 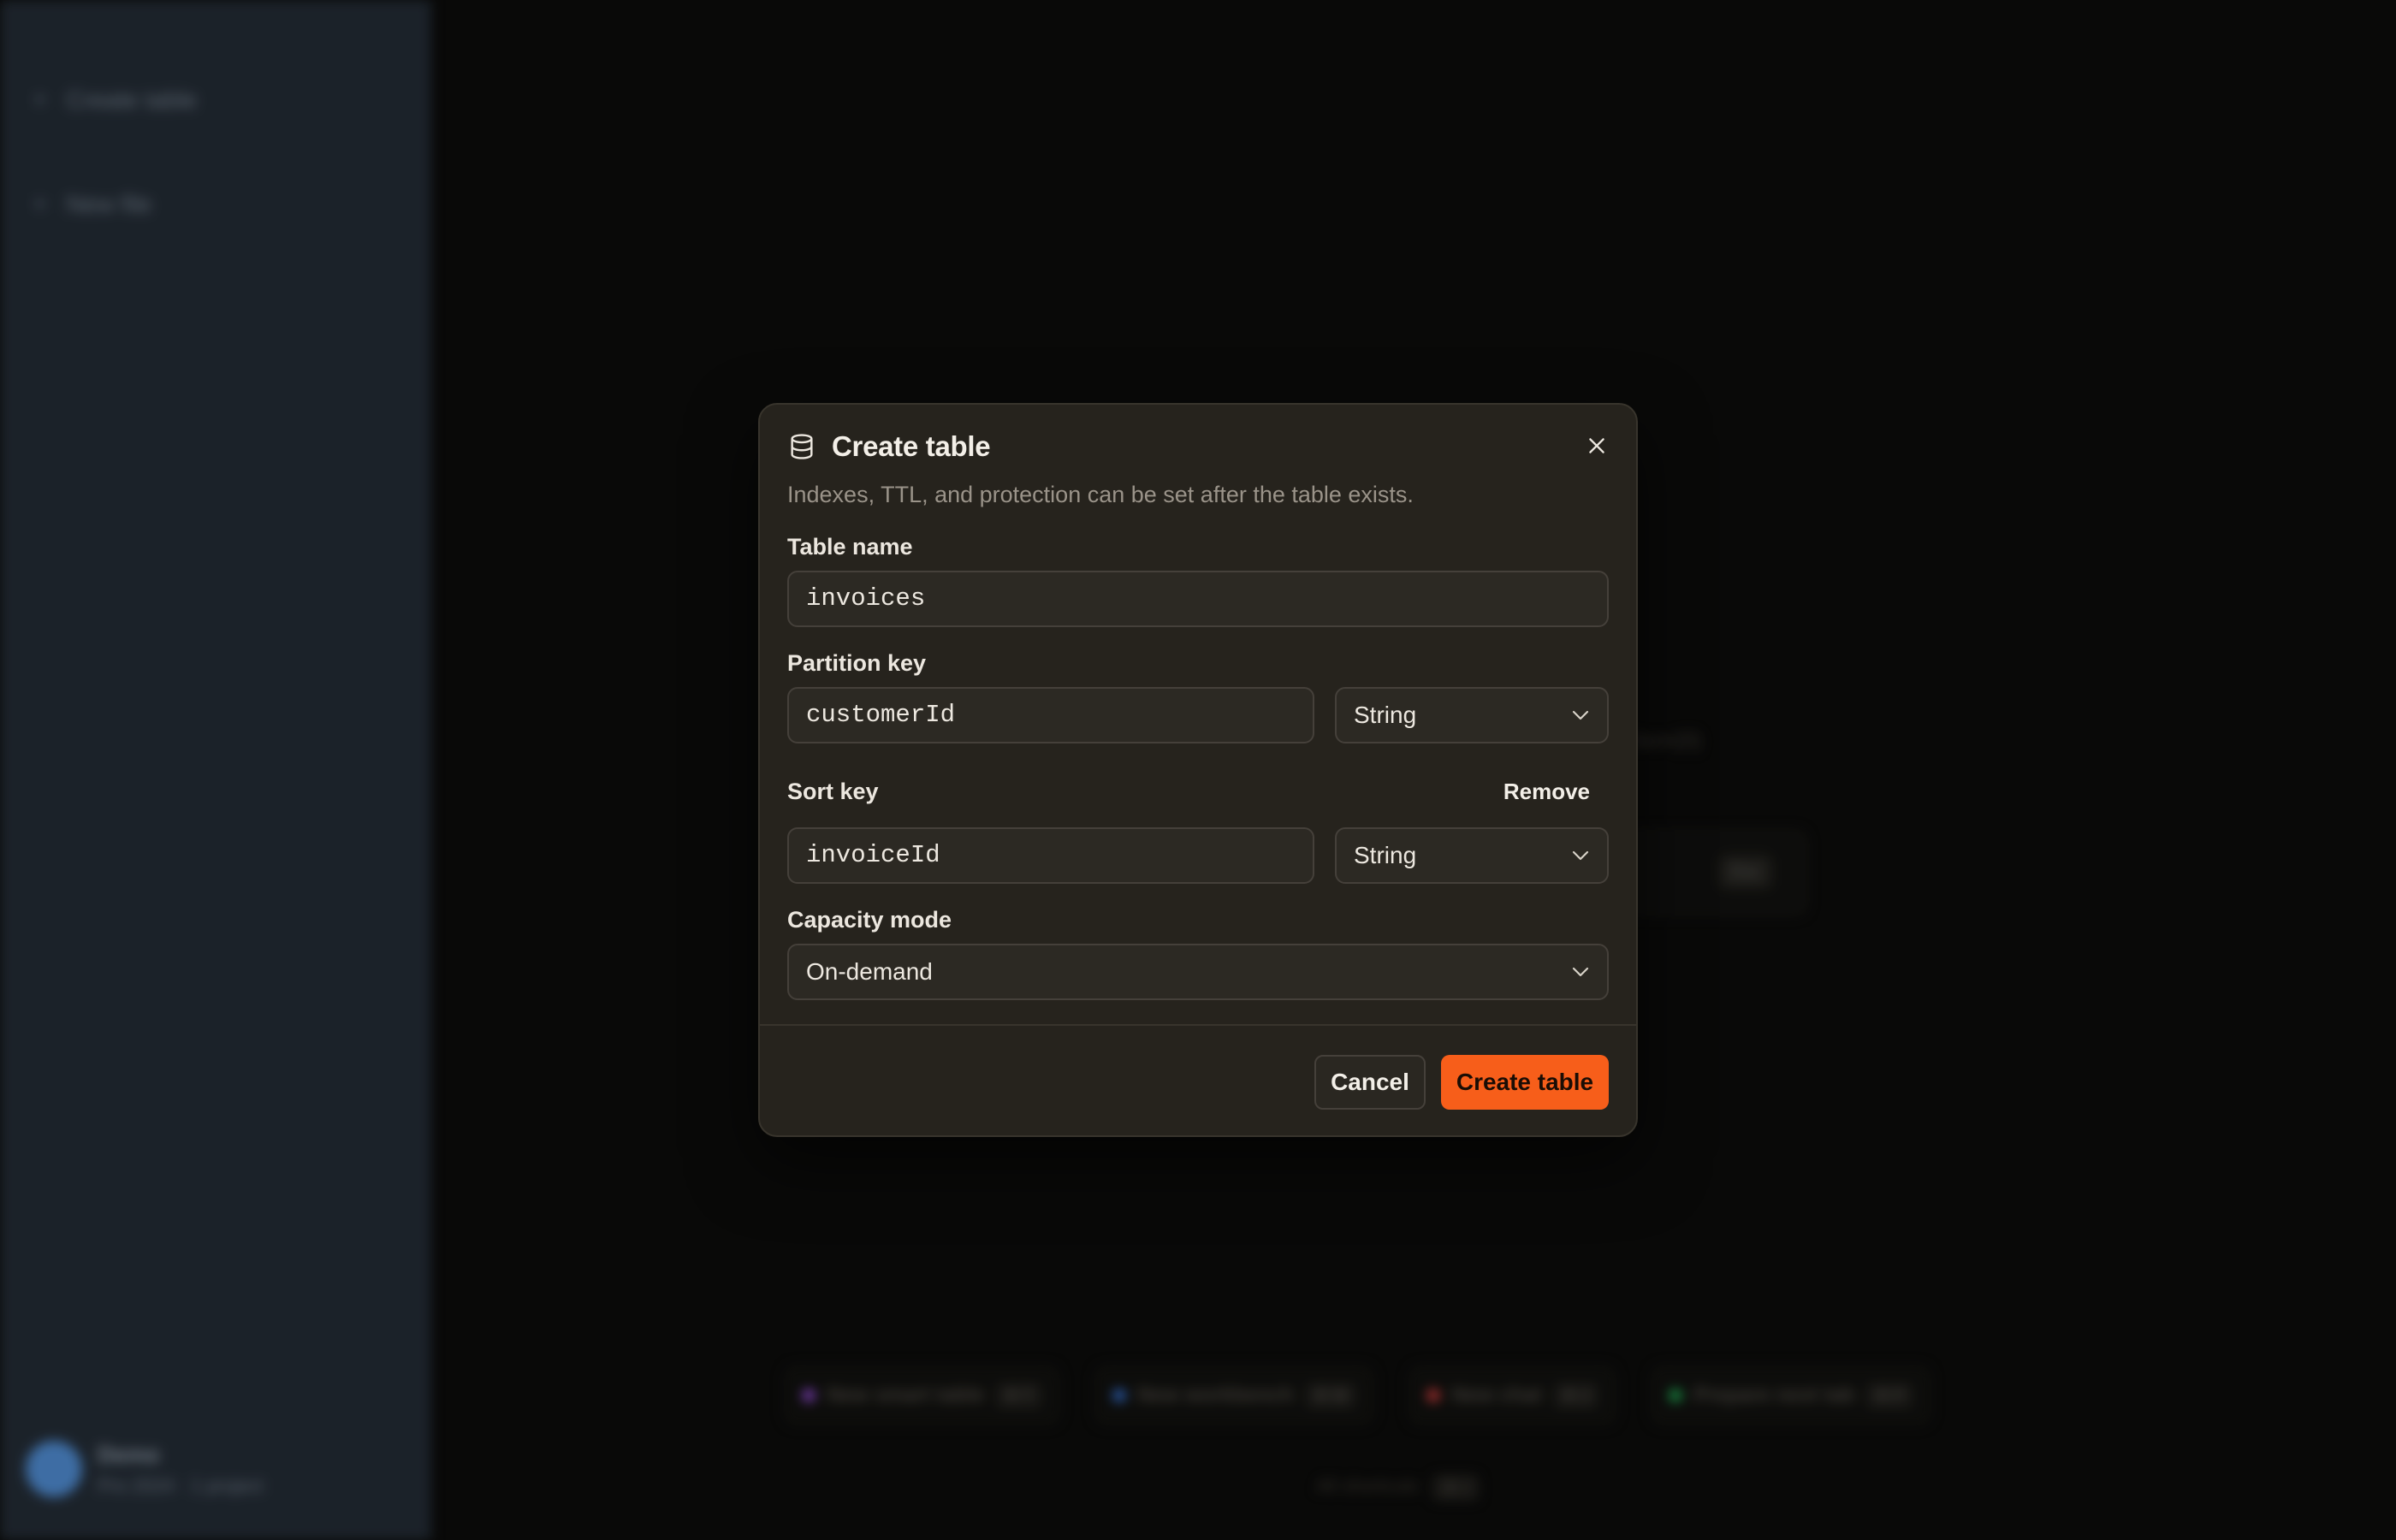 What do you see at coordinates (1198, 972) in the screenshot?
I see `capacity-mode-select: On-demand` at bounding box center [1198, 972].